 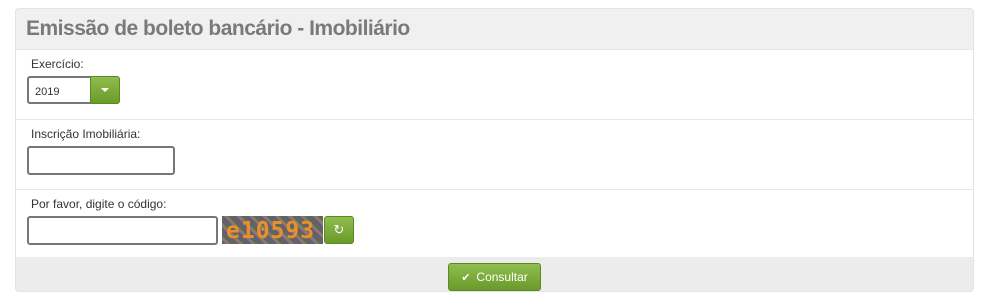 What do you see at coordinates (58, 90) in the screenshot?
I see `exercicio-selected-value: 2019` at bounding box center [58, 90].